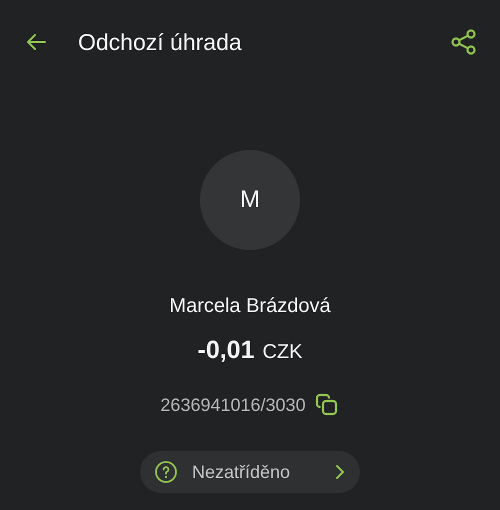 Image resolution: width=500 pixels, height=510 pixels. I want to click on copy-icon, so click(327, 405).